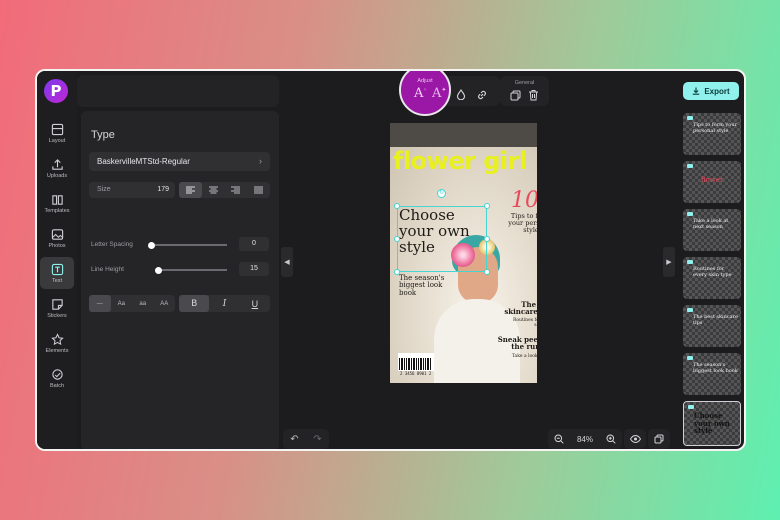 Image resolution: width=780 pixels, height=520 pixels. I want to click on runway-sub: Take a look at next season, so click(521, 359).